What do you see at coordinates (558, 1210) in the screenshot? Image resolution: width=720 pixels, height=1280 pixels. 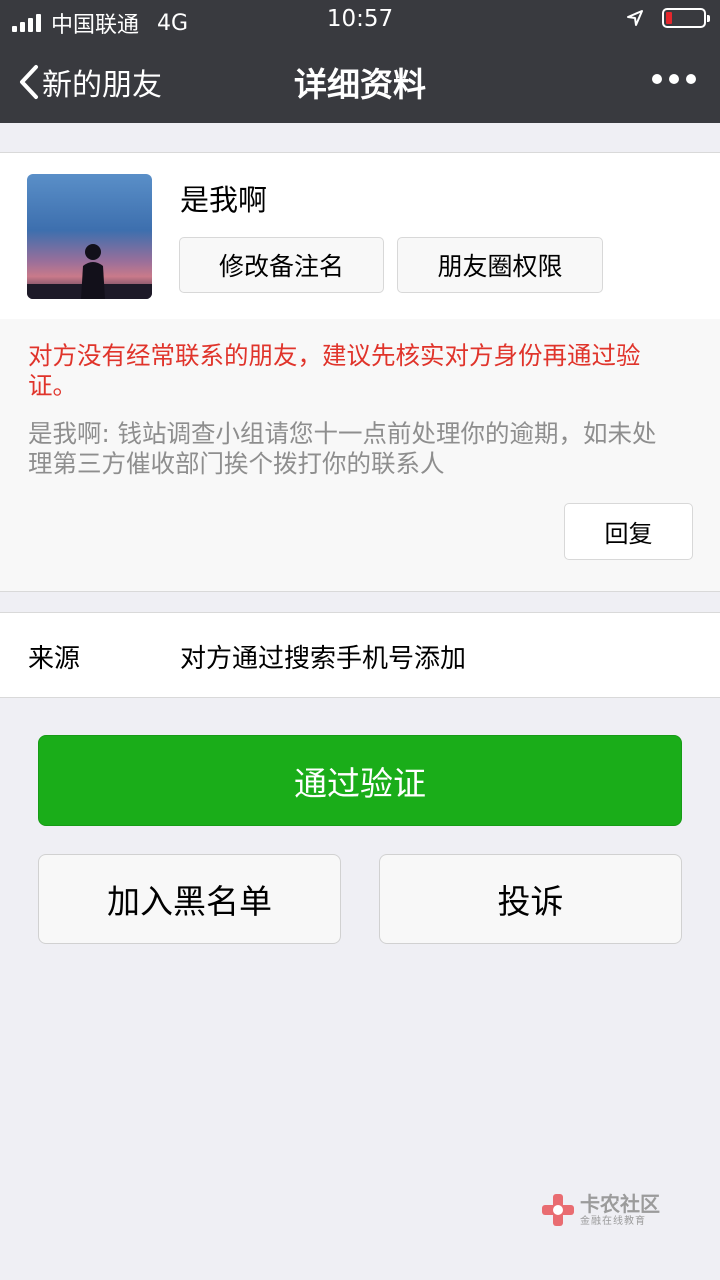 I see `kanong-logo-icon` at bounding box center [558, 1210].